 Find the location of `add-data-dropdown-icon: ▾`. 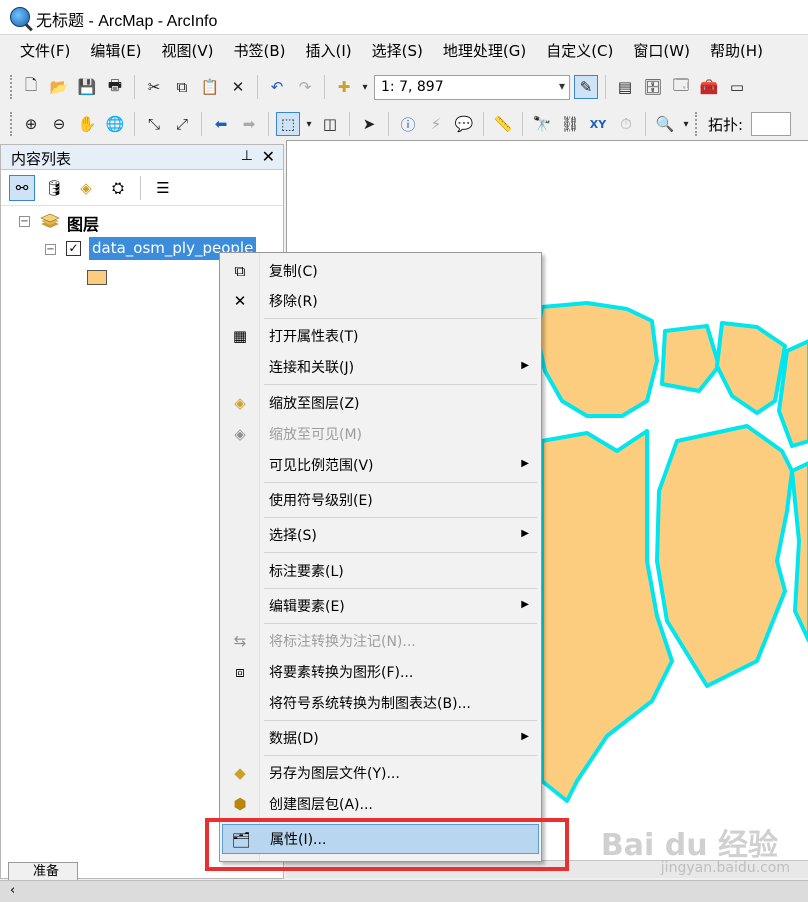

add-data-dropdown-icon: ▾ is located at coordinates (365, 87).